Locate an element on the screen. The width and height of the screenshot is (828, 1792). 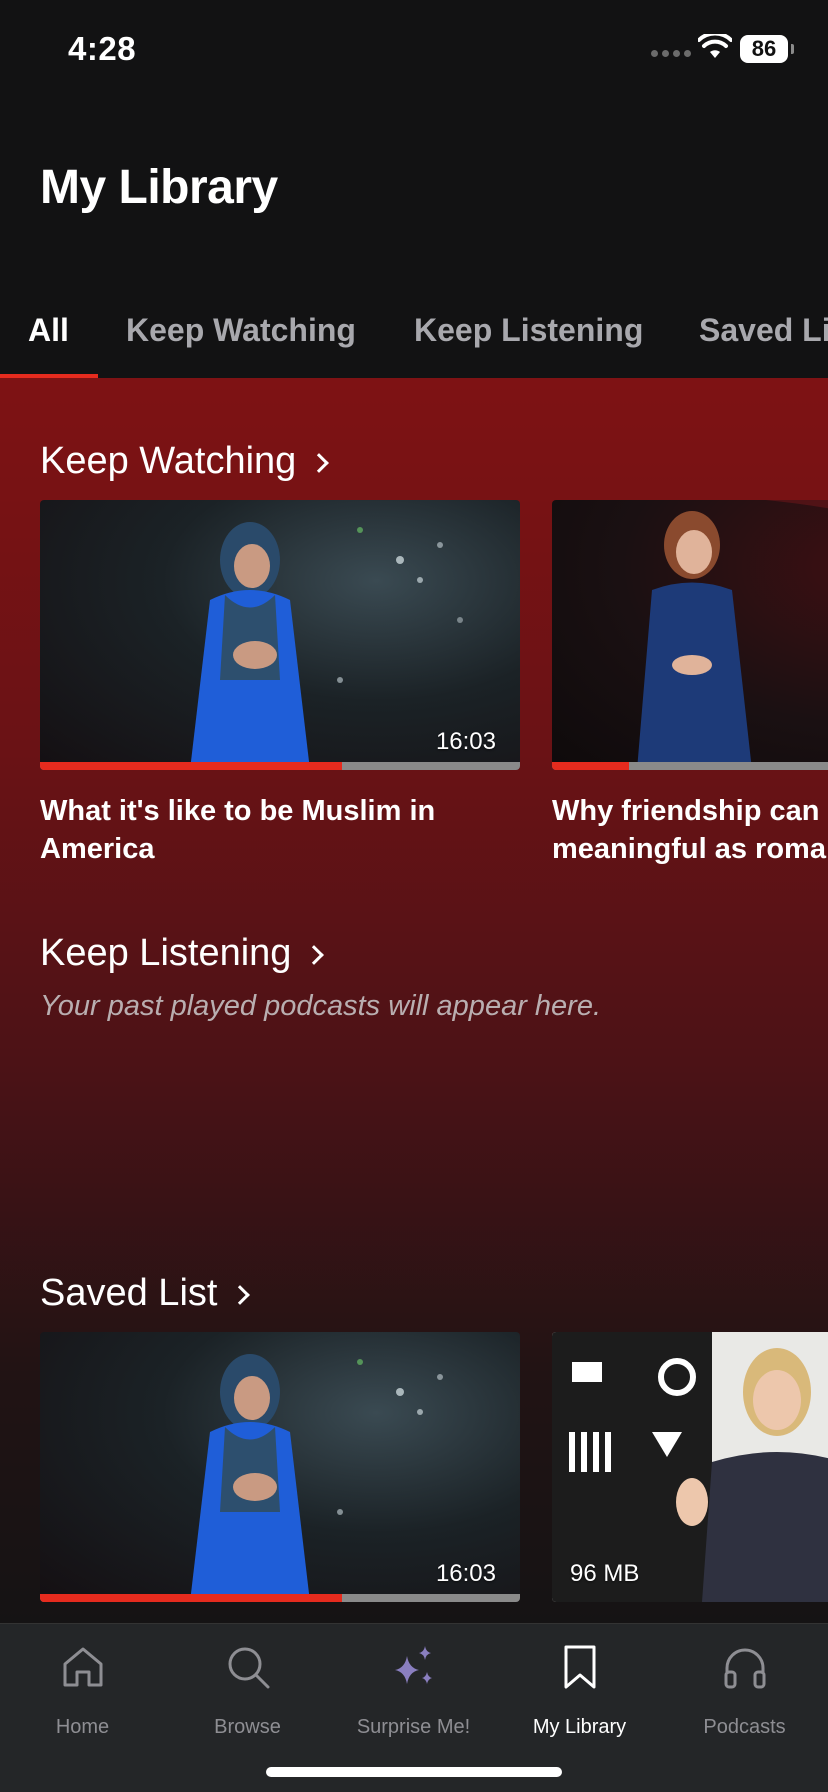
home-indicator is located at coordinates (414, 1772).